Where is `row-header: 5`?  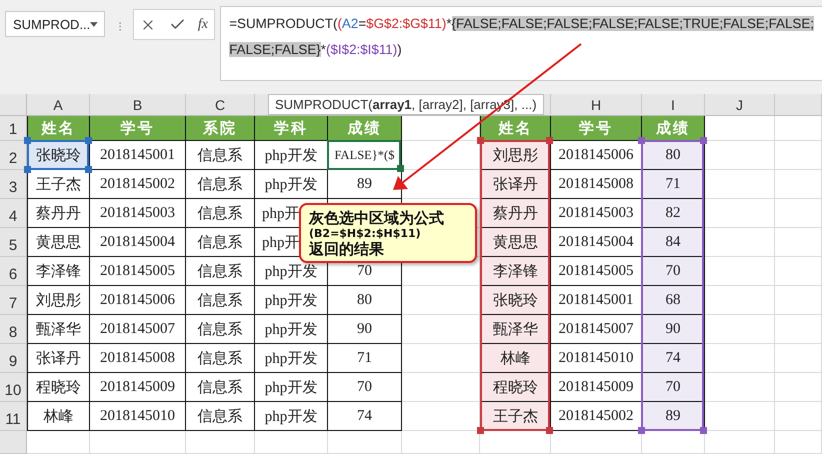
row-header: 5 is located at coordinates (13, 242).